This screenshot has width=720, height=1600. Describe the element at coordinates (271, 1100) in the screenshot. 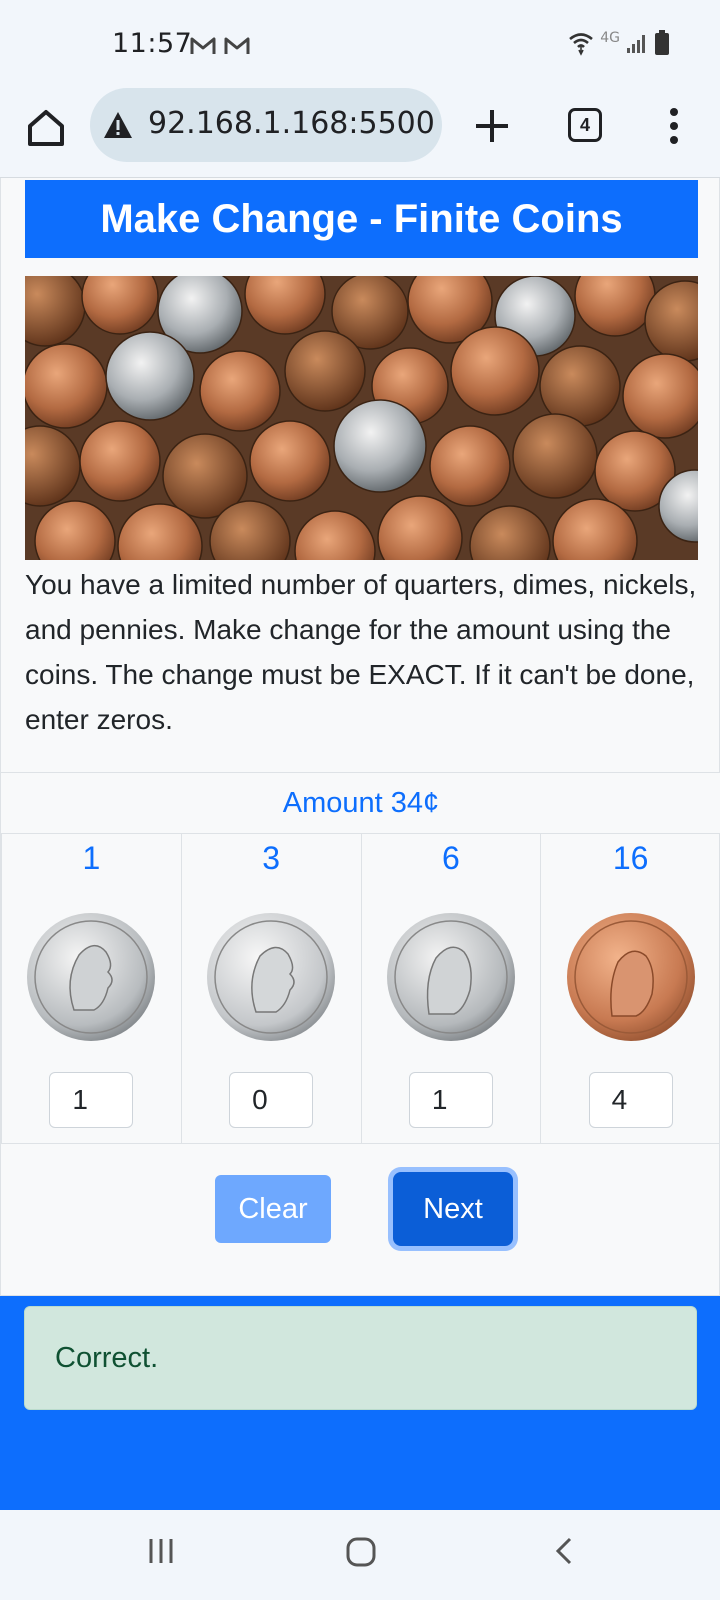

I see `dime-input: 0` at that location.